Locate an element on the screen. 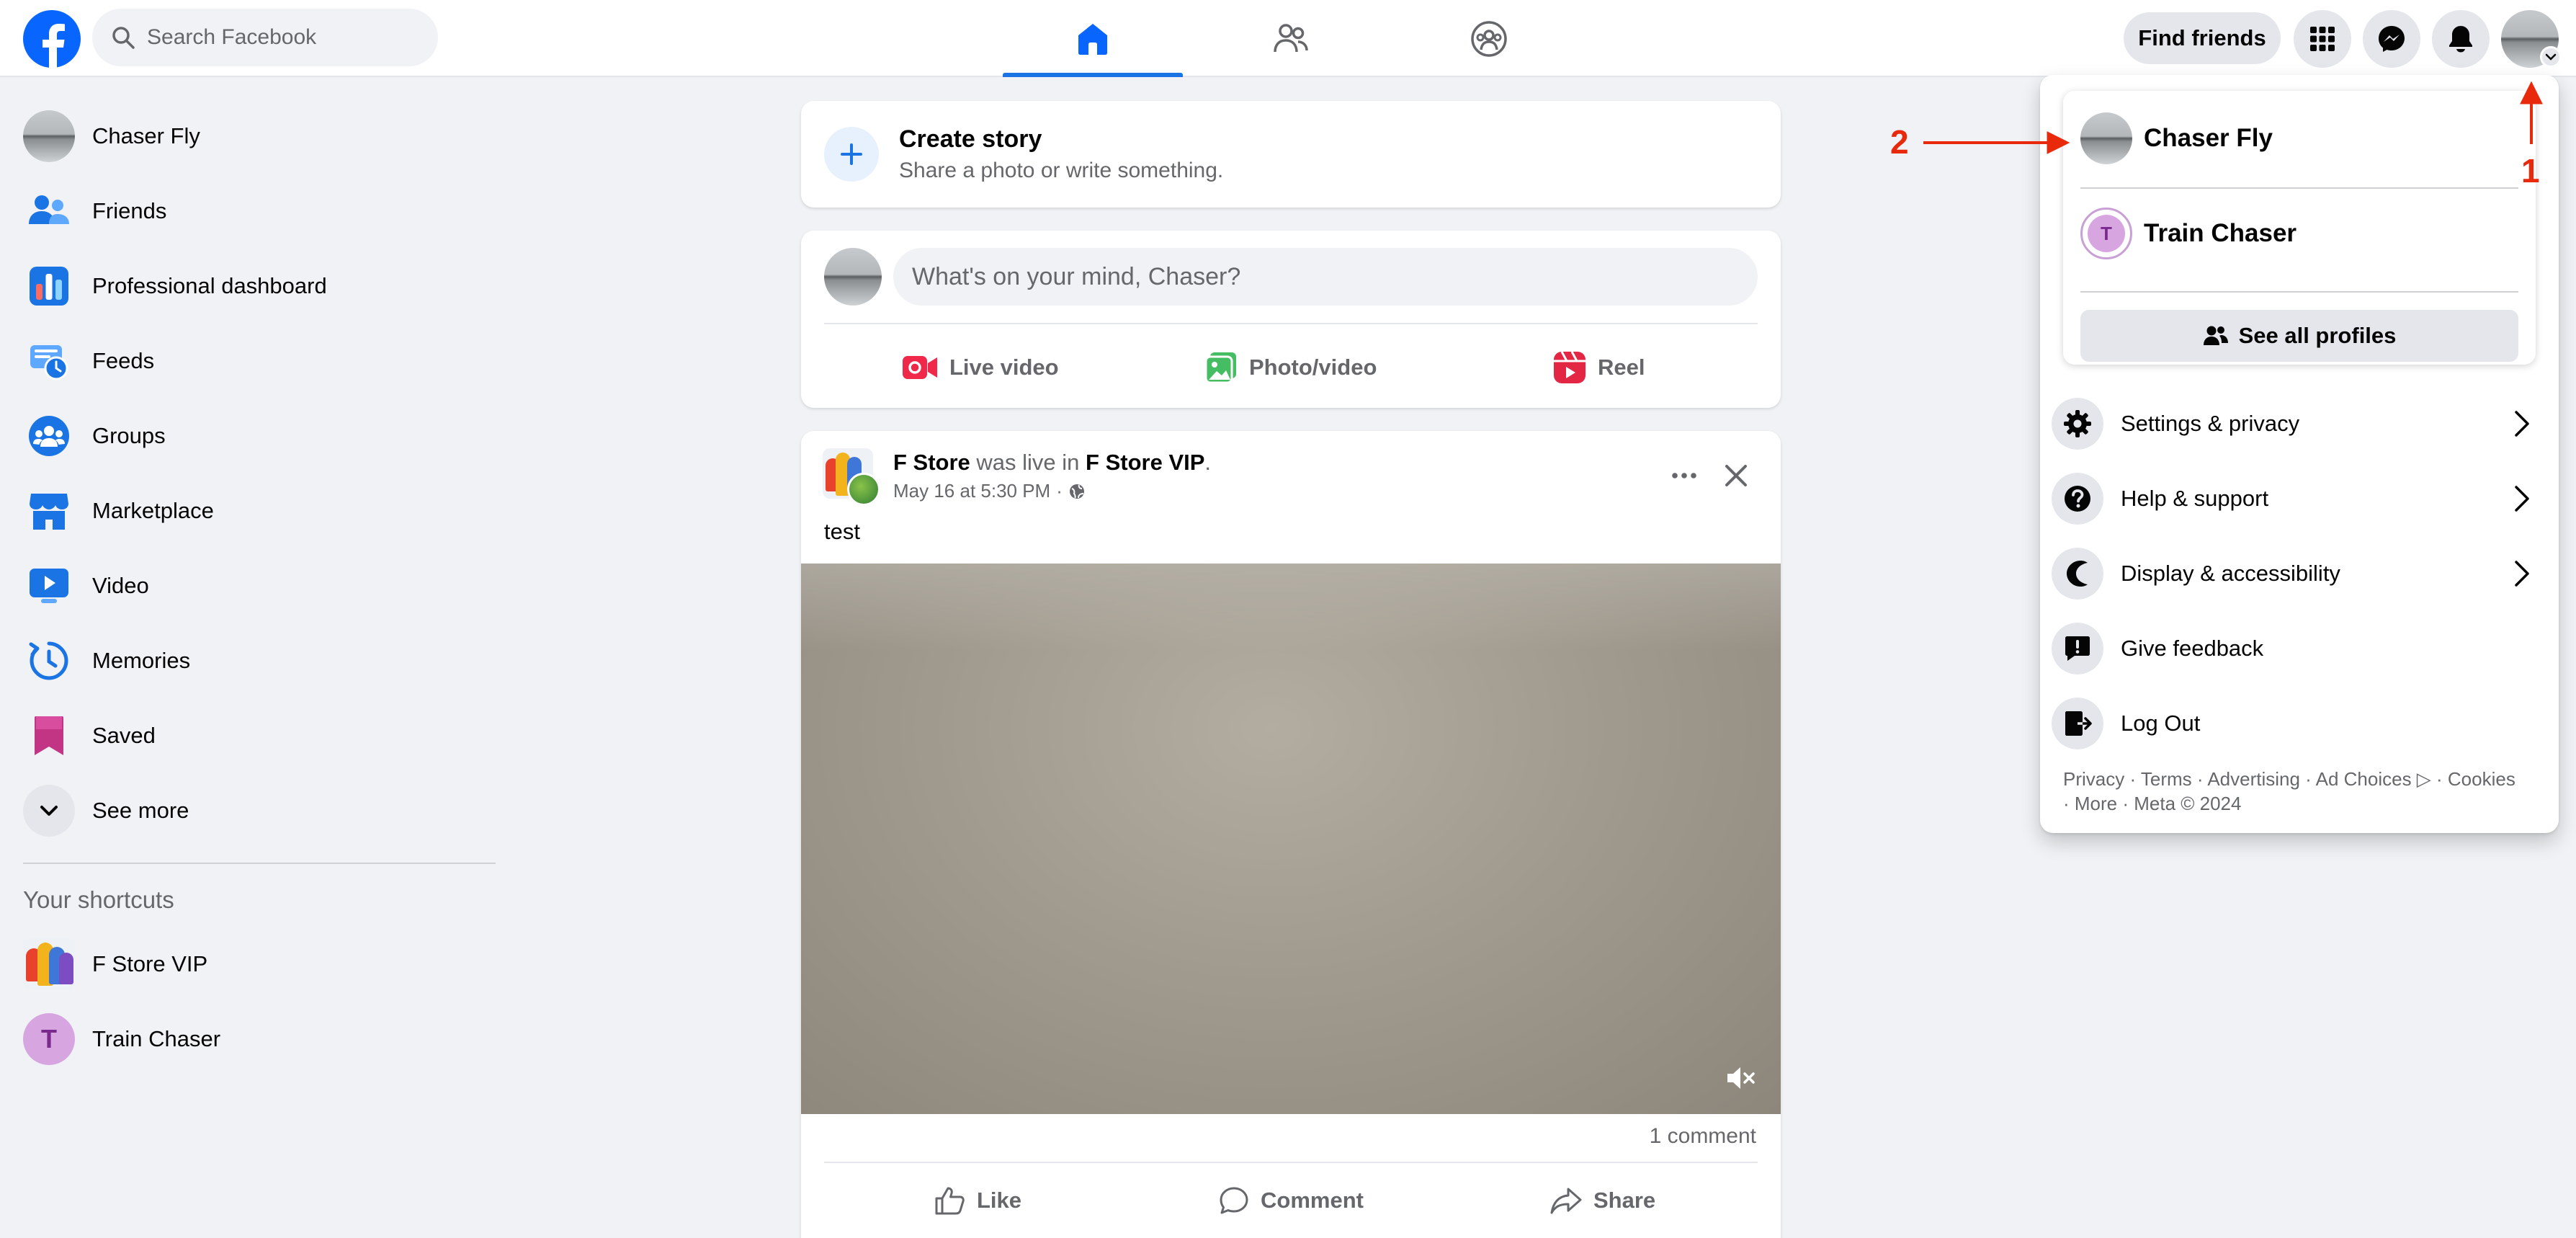  reel-icon is located at coordinates (1570, 367).